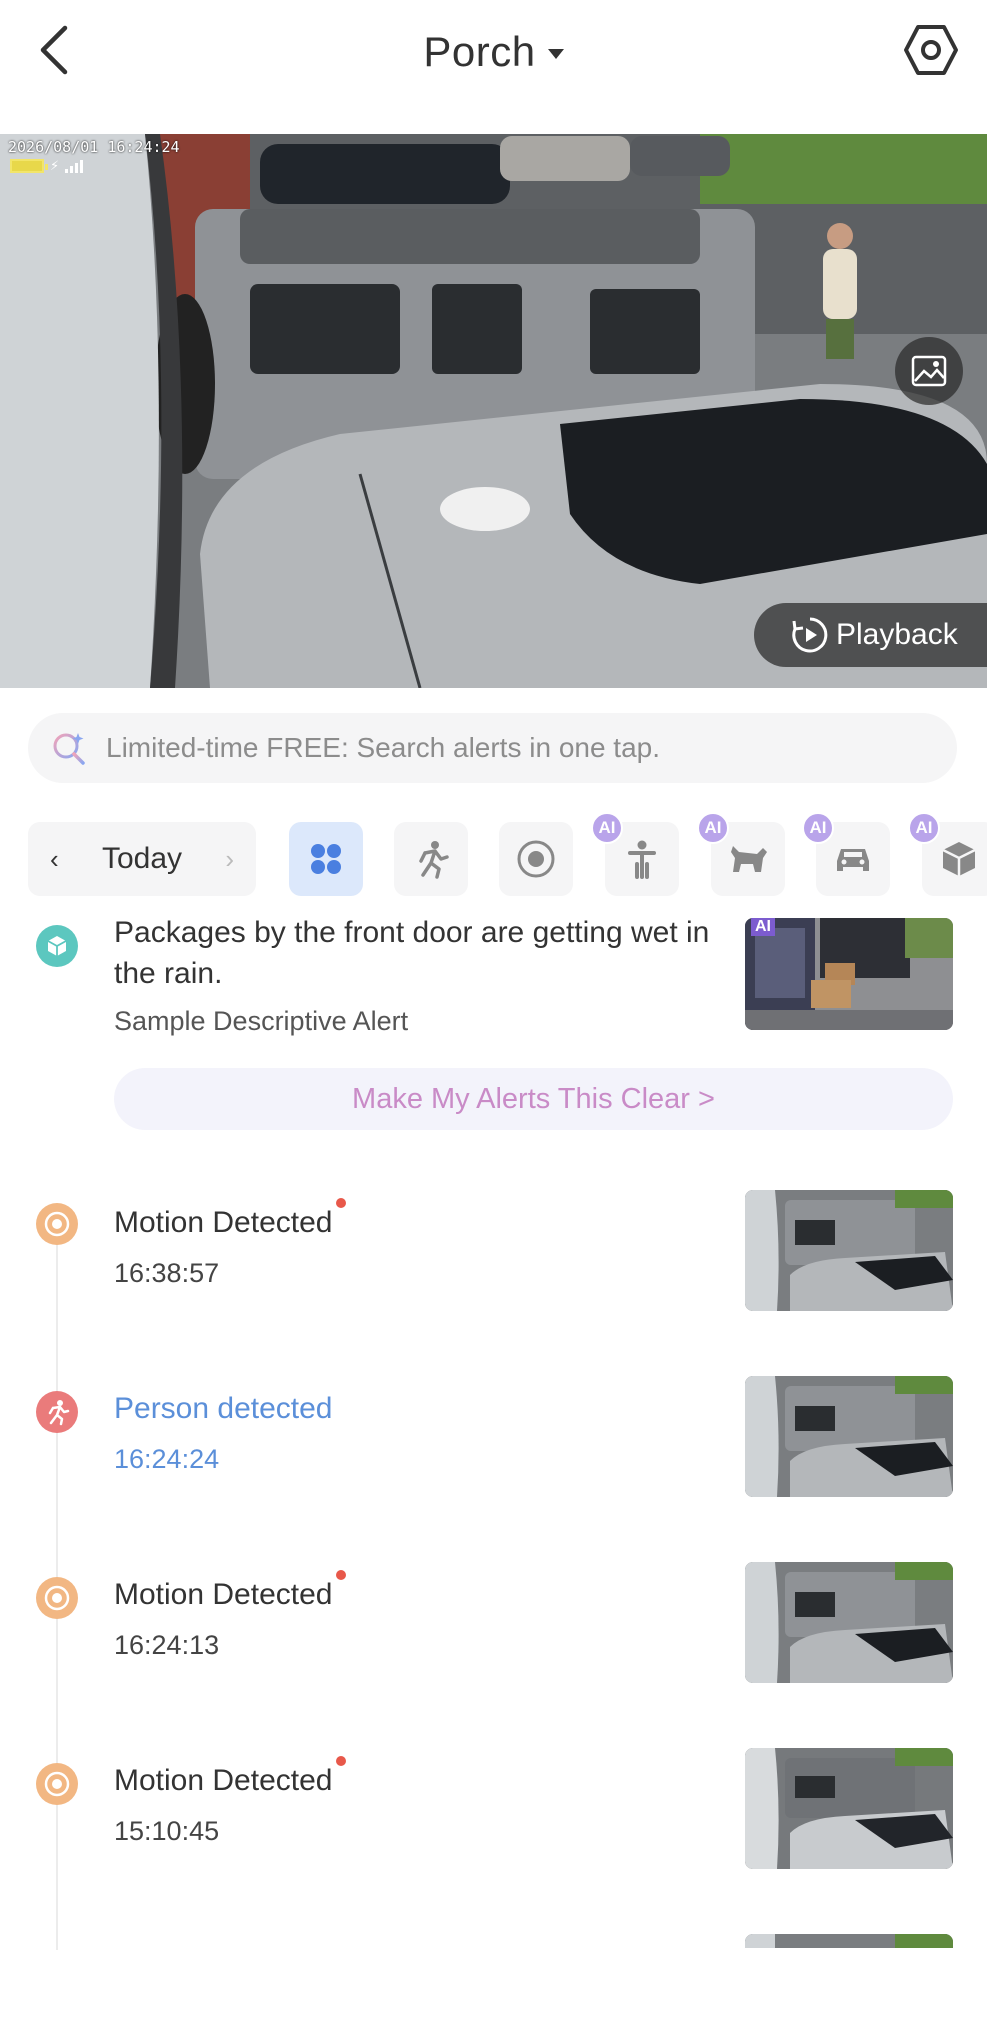  Describe the element at coordinates (167, 1831) in the screenshot. I see `event-time: 15:10:45` at that location.